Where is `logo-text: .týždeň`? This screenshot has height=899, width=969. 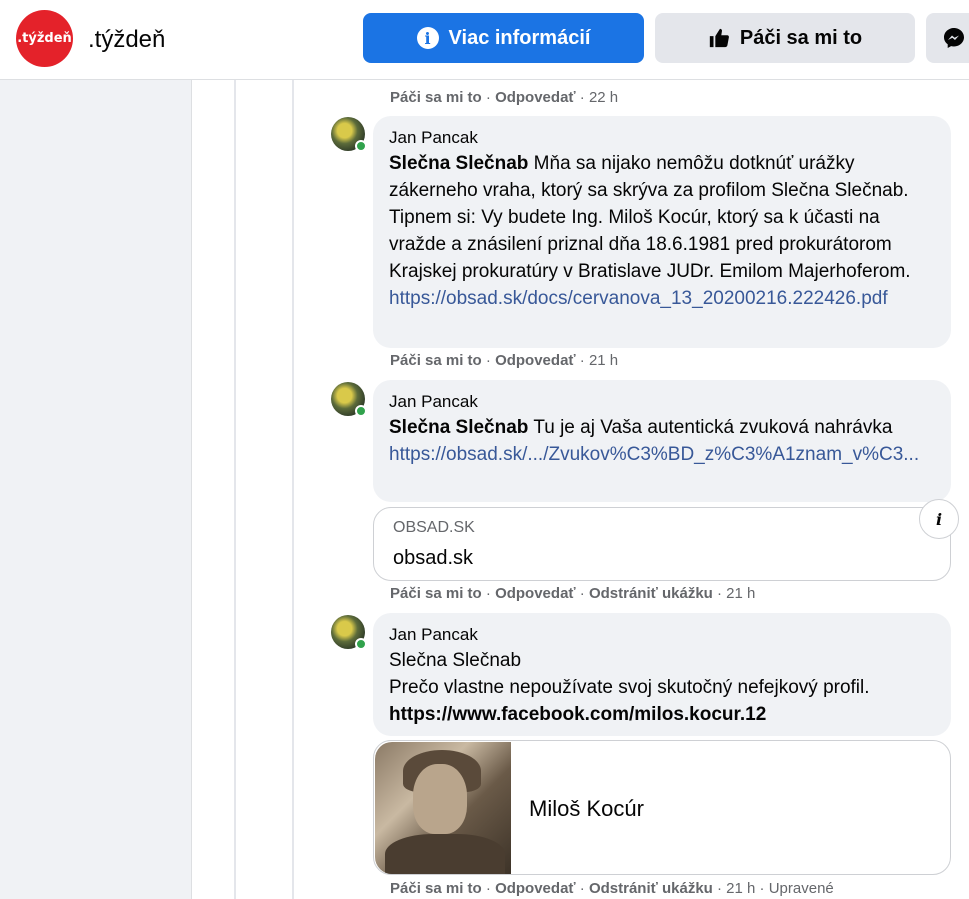 logo-text: .týždeň is located at coordinates (44, 38).